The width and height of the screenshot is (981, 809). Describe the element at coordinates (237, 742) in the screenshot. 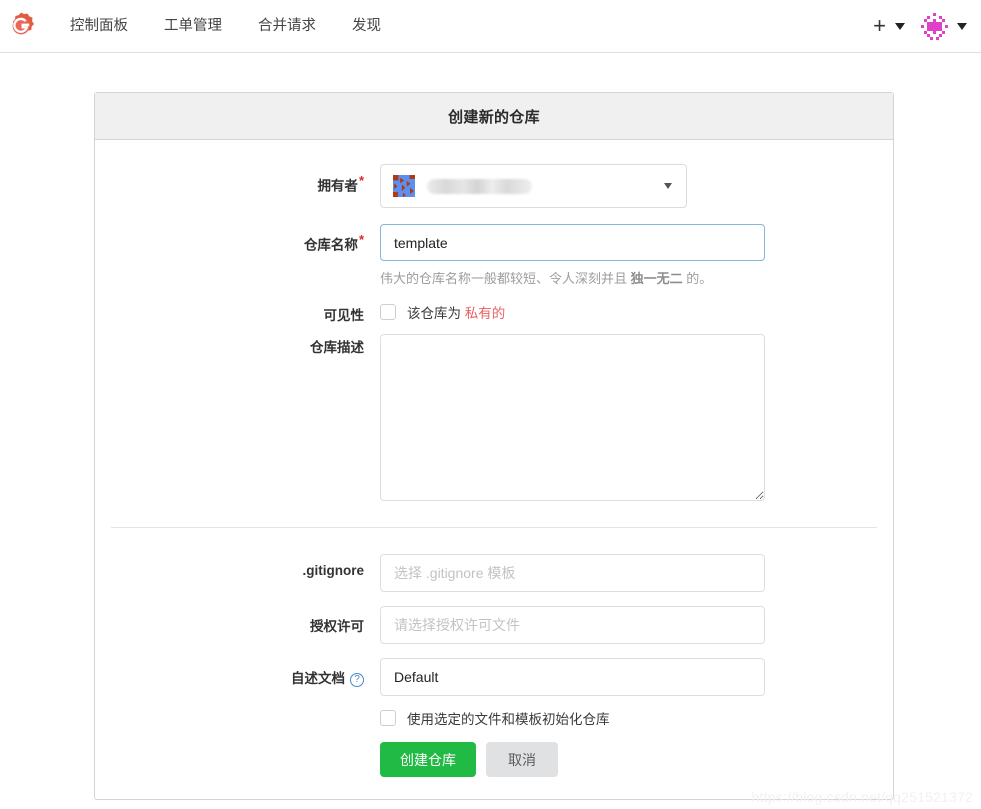

I see `actions-spacer` at that location.